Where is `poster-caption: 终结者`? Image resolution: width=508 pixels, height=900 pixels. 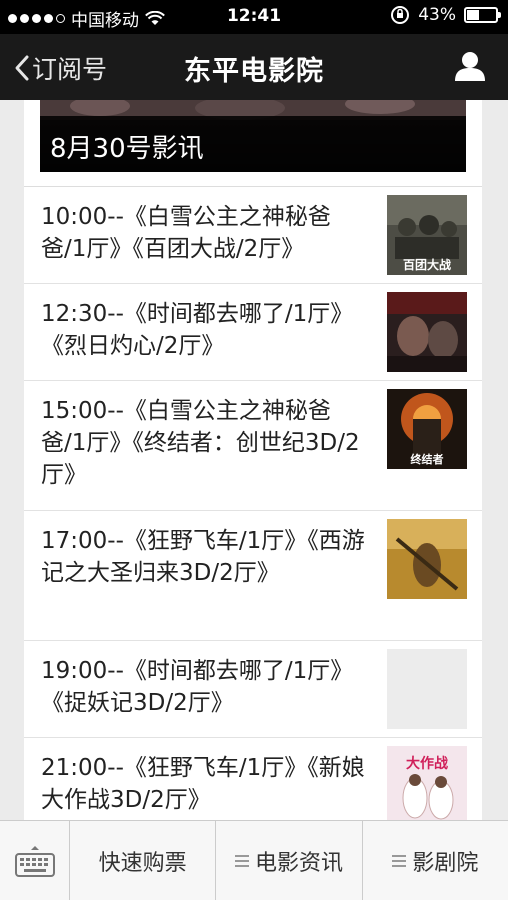
poster-caption: 终结者 is located at coordinates (427, 459).